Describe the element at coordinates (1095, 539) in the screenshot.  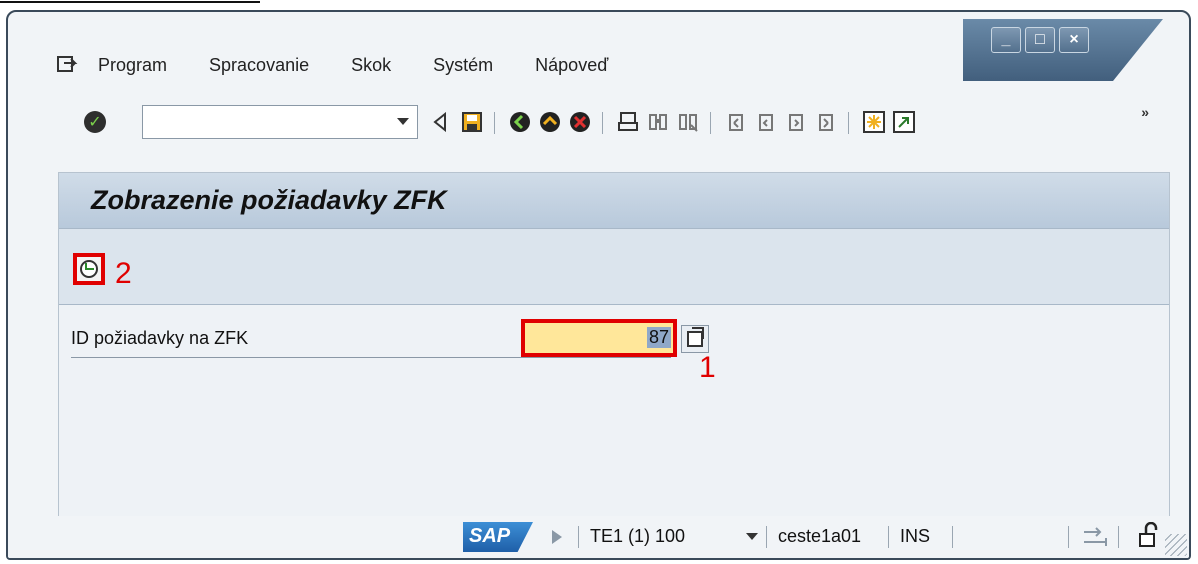
I see `tab-icon` at that location.